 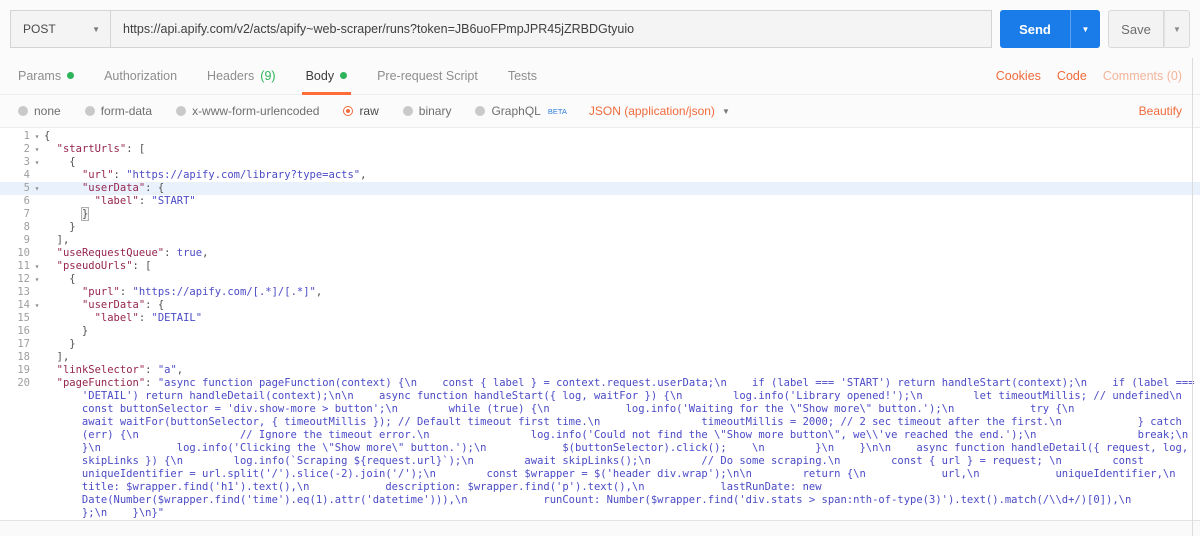 I want to click on code-content: "pseudoUrls": [, so click(x=622, y=266).